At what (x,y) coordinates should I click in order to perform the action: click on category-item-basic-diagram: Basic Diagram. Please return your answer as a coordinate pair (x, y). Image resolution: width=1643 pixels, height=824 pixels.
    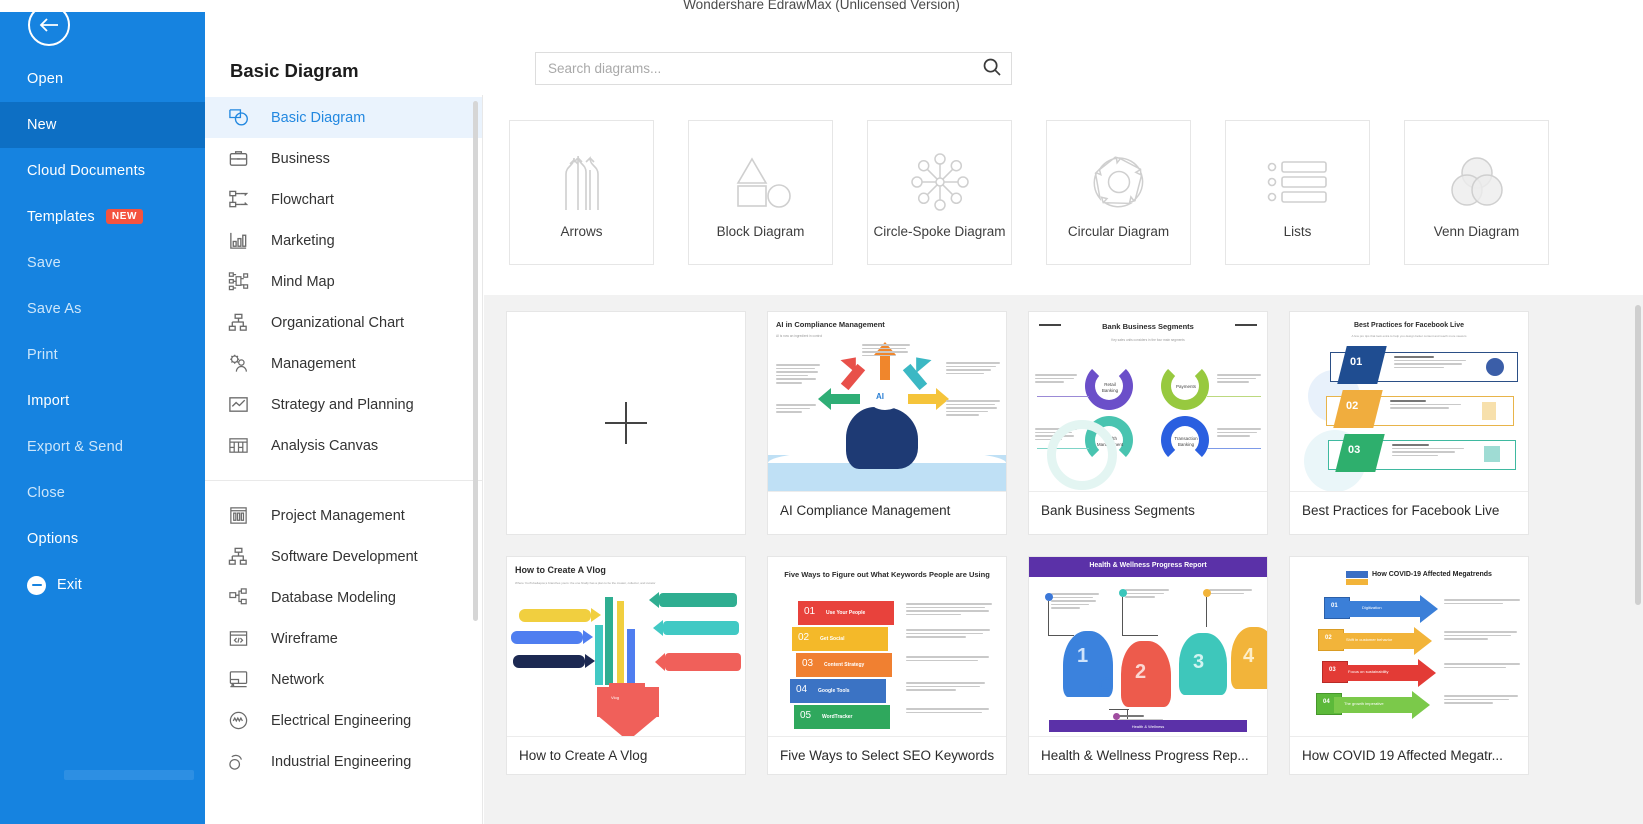
    Looking at the image, I should click on (343, 117).